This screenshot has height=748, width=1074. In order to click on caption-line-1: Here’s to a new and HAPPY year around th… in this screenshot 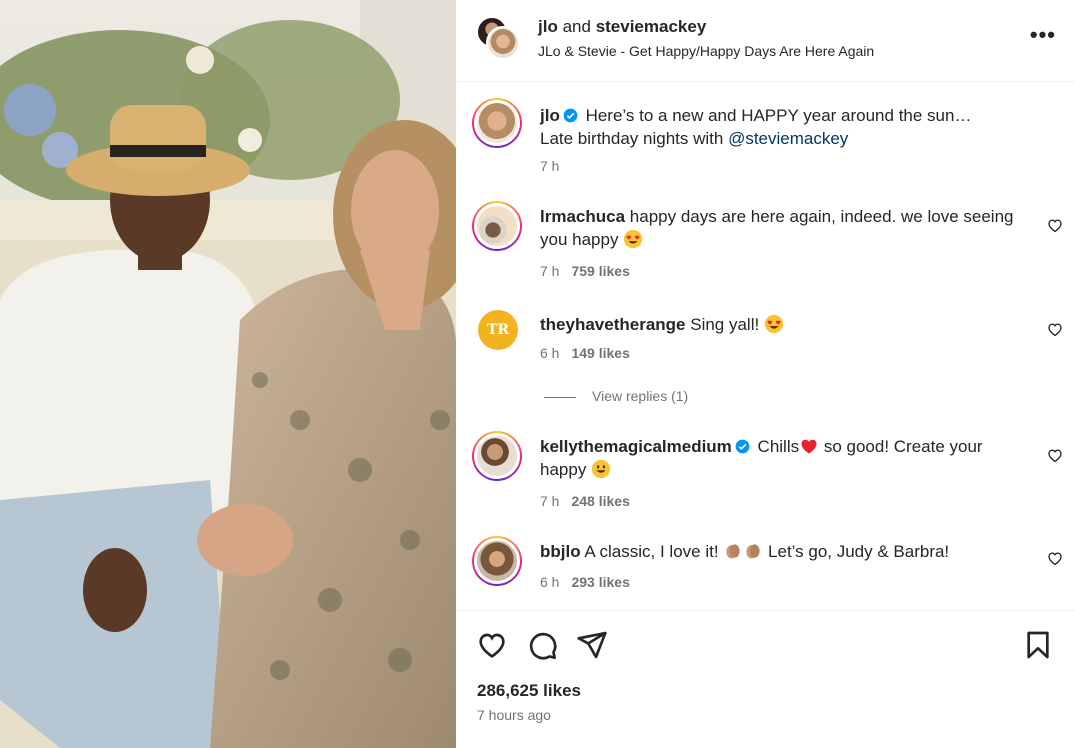, I will do `click(778, 115)`.